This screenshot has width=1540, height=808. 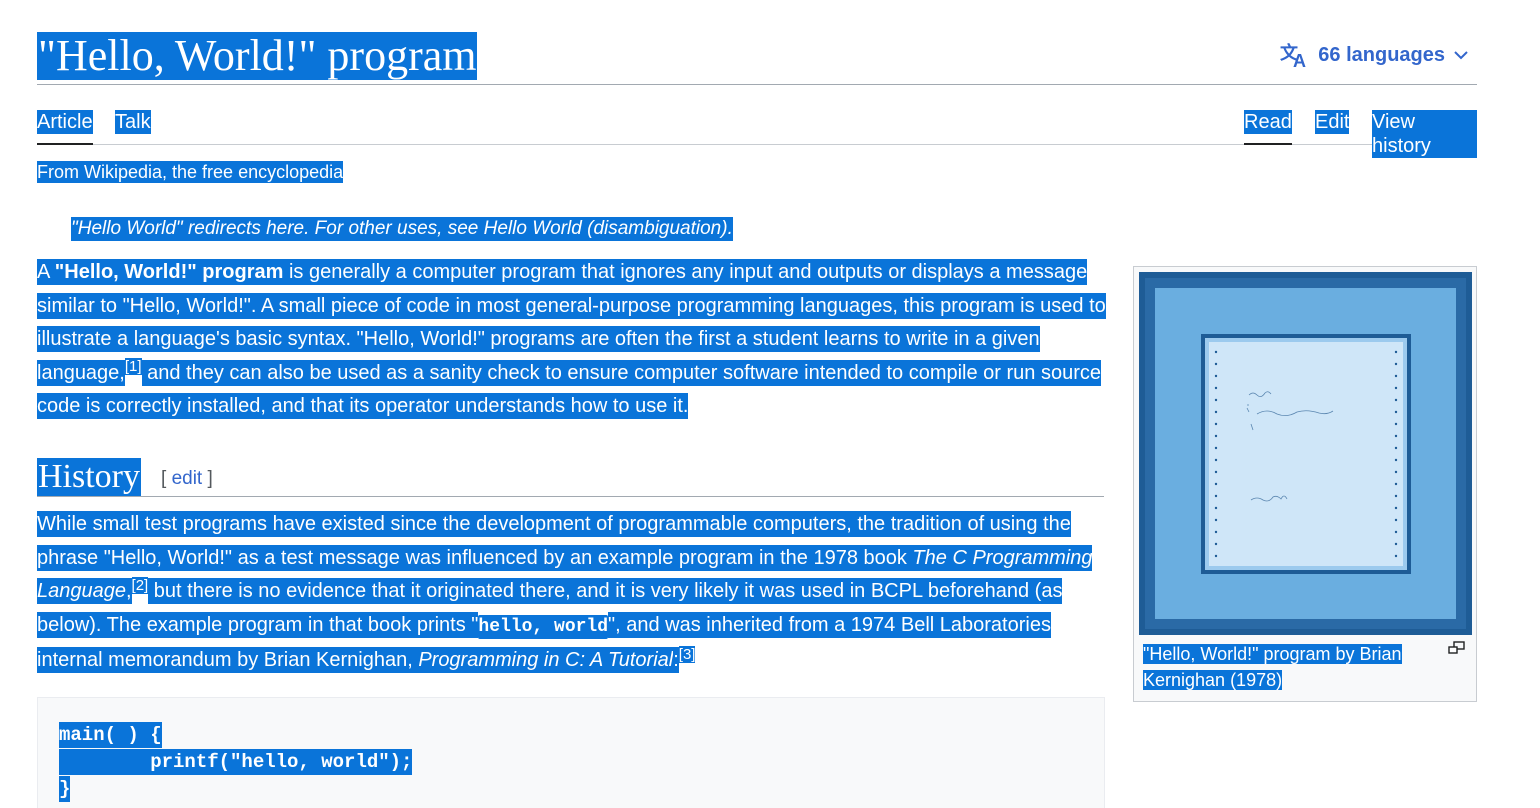 What do you see at coordinates (570, 476) in the screenshot?
I see `history-heading: History [ edit ]` at bounding box center [570, 476].